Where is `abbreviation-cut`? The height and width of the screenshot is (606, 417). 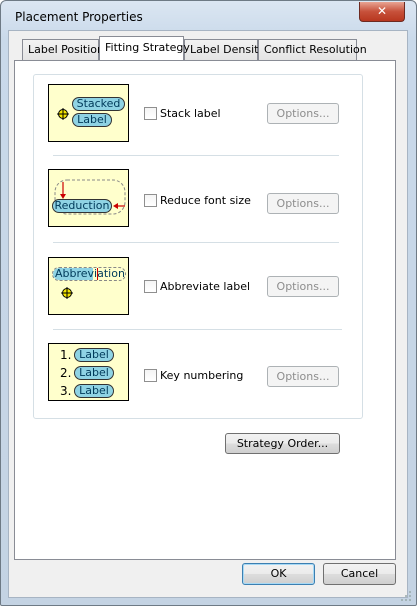
abbreviation-cut is located at coordinates (111, 274).